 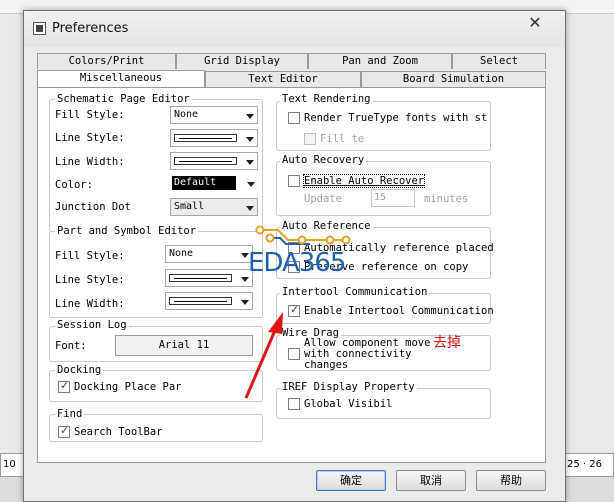 I want to click on render-truetype-label: Render TrueType fonts with str, so click(x=396, y=118).